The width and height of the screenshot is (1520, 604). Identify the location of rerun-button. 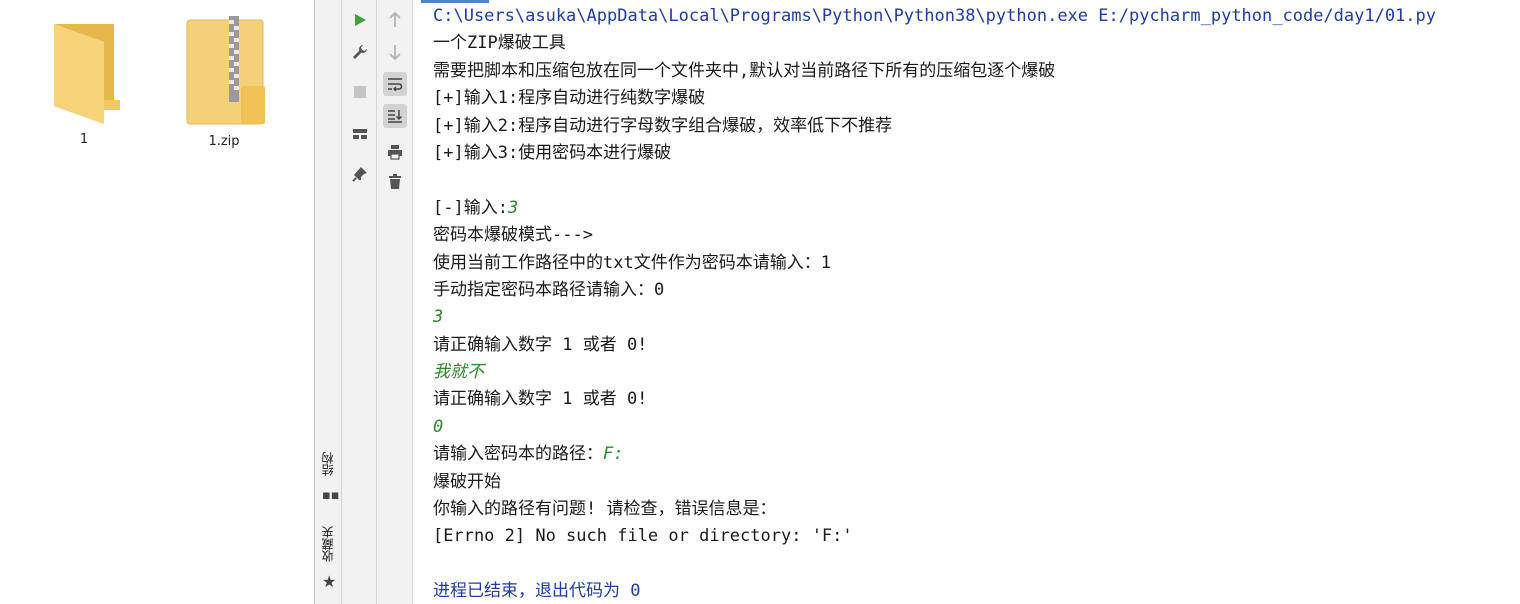
(360, 20).